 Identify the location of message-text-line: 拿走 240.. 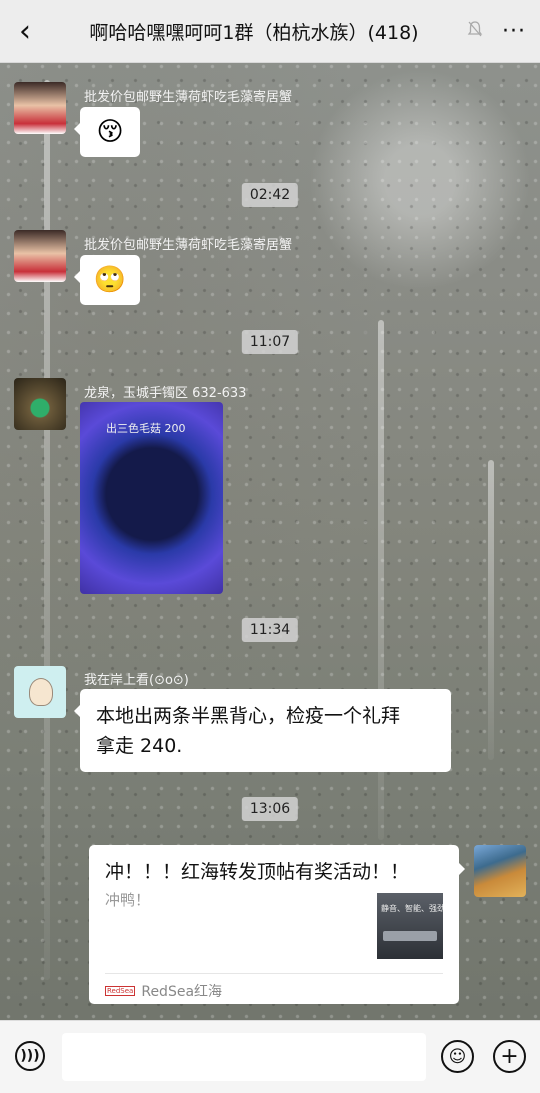
(139, 746).